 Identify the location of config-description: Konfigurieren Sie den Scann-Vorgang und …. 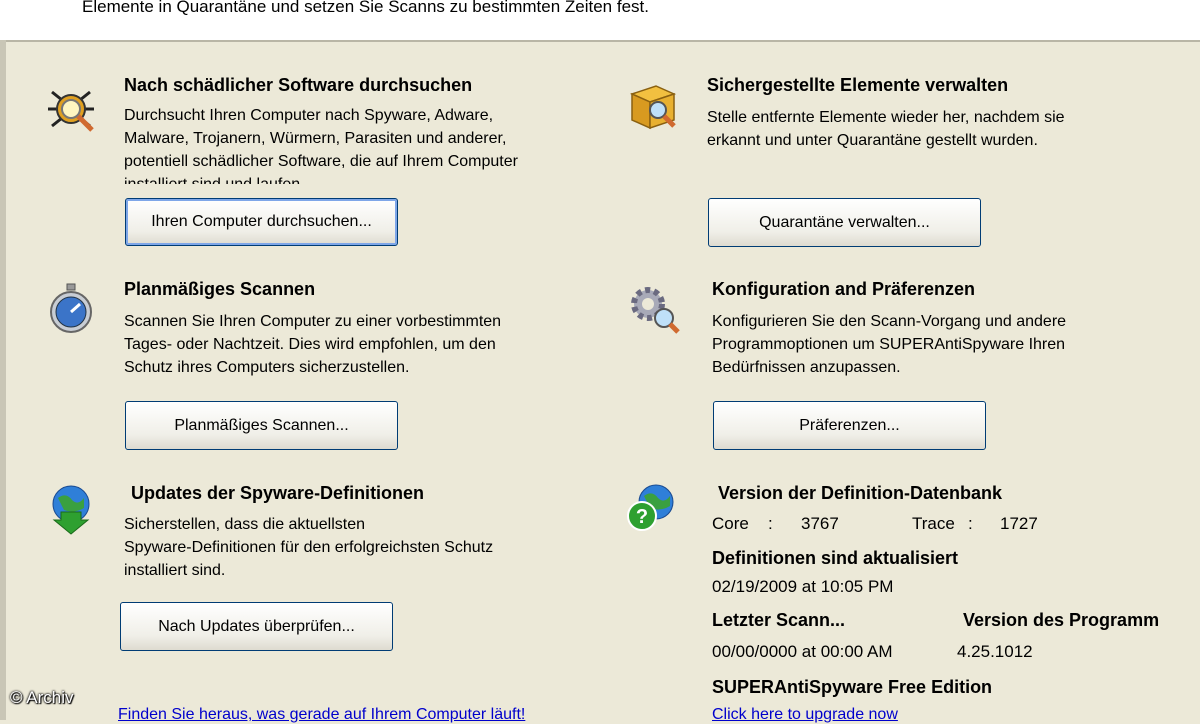
(889, 344).